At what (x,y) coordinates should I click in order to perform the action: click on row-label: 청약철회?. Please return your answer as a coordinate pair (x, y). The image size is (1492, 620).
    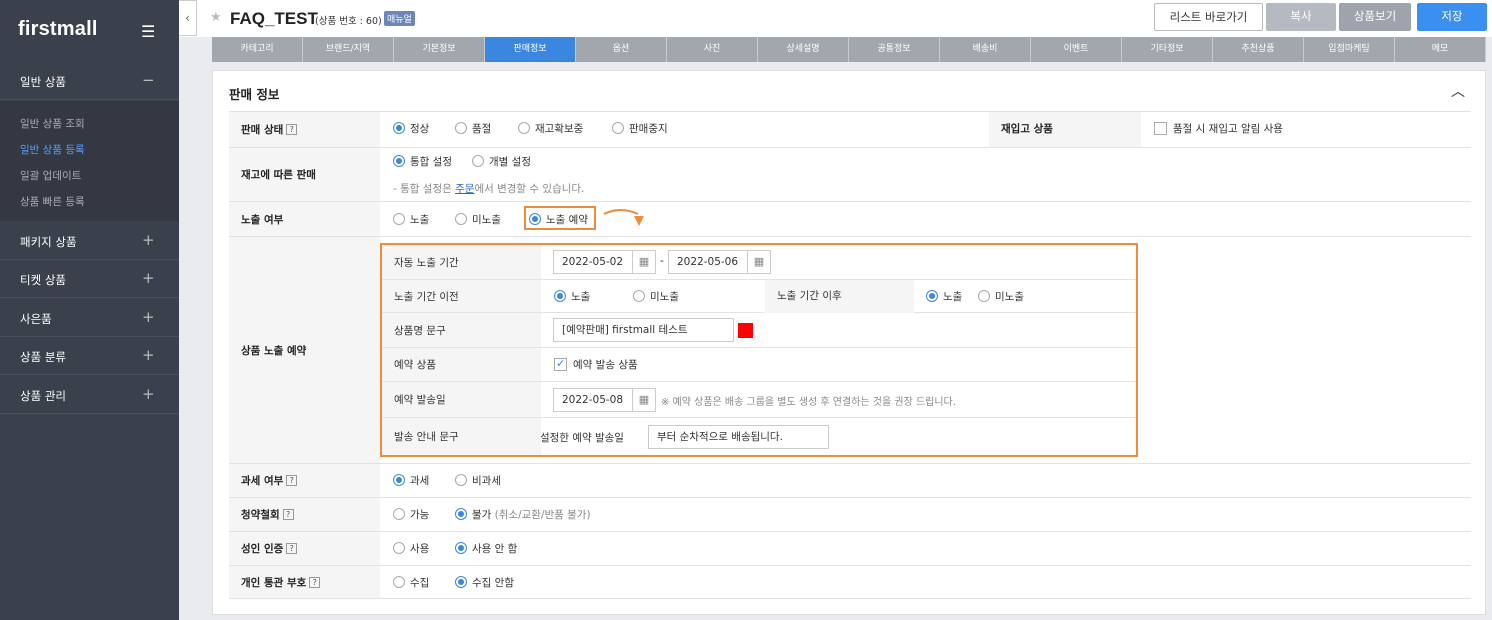
    Looking at the image, I should click on (304, 514).